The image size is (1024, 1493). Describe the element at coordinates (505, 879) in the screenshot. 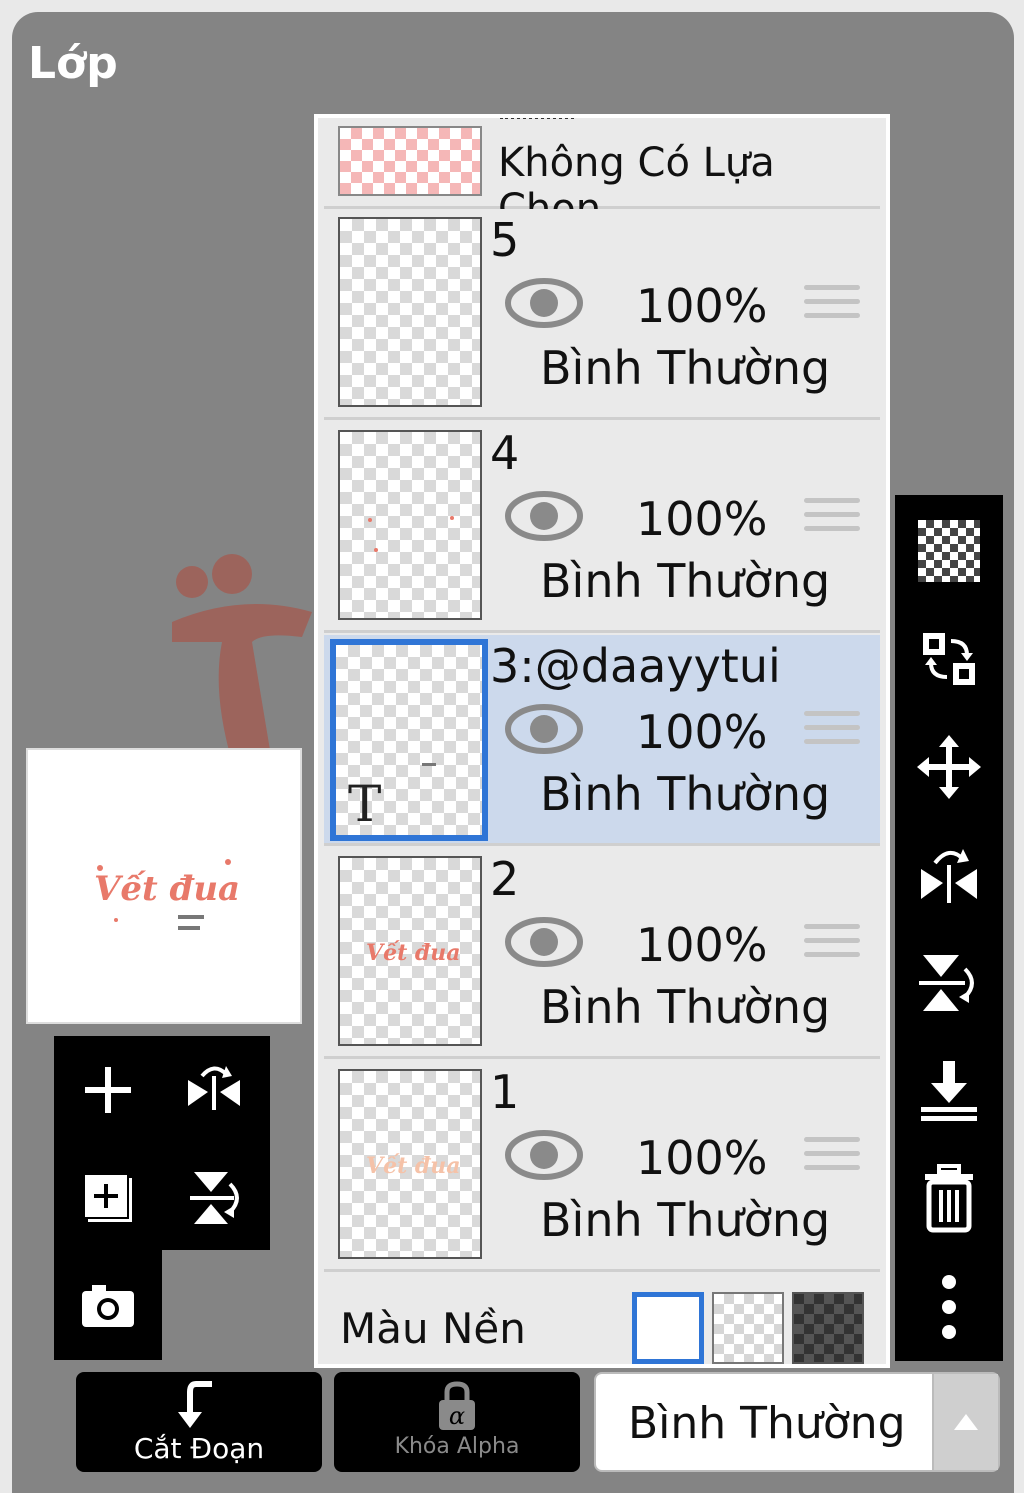

I see `layer-name: 2` at that location.